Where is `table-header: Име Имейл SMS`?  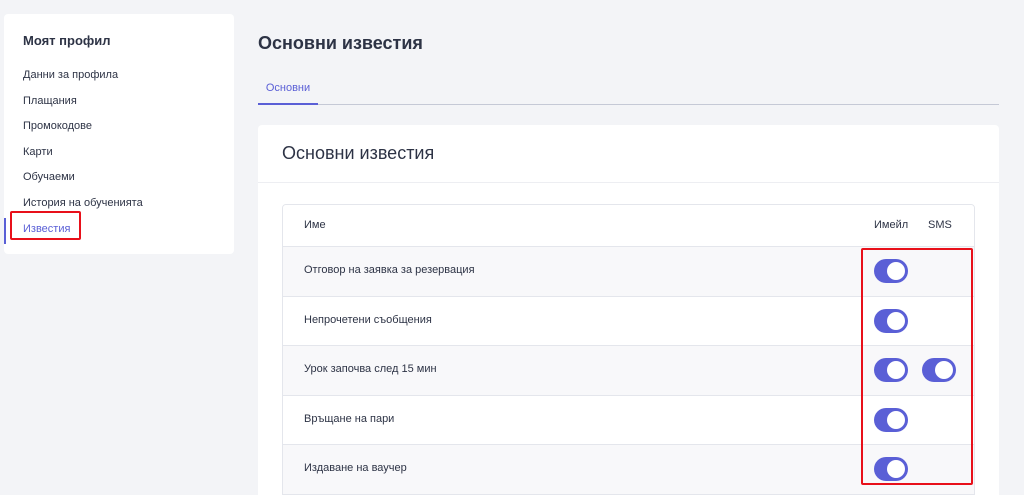
table-header: Име Имейл SMS is located at coordinates (628, 226).